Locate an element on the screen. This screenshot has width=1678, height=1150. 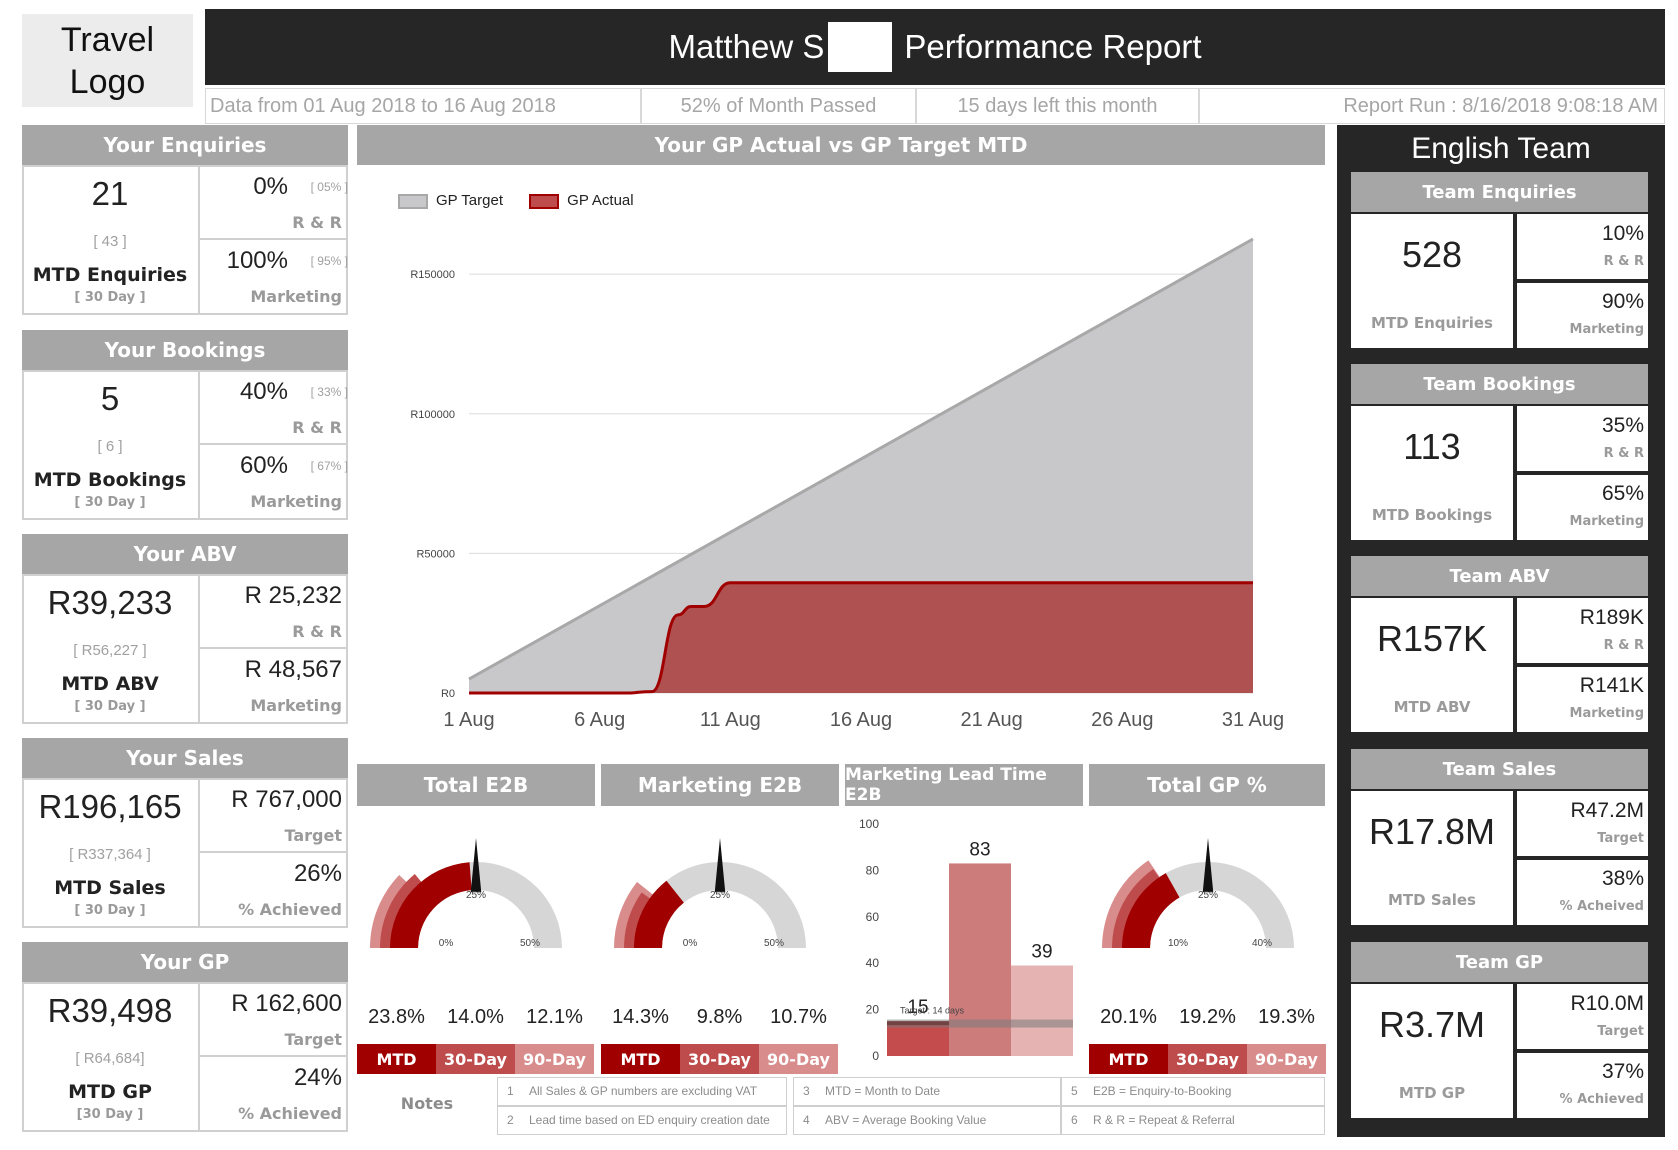
note-number: 2 is located at coordinates (510, 1120).